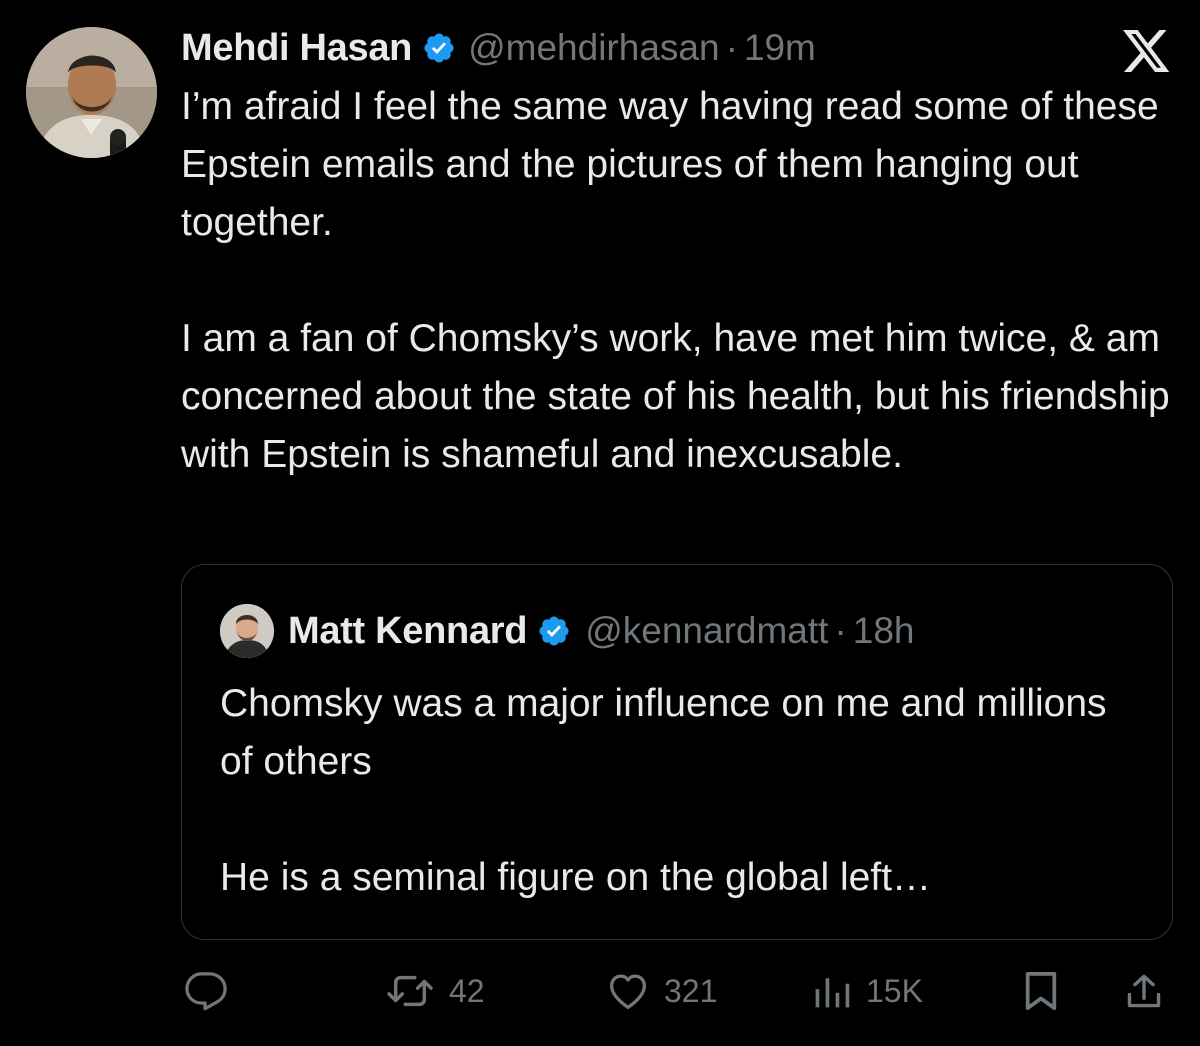 This screenshot has height=1046, width=1200. I want to click on quoted-tweet-header: Matt Kennard @kennardmatt · 18h, so click(567, 631).